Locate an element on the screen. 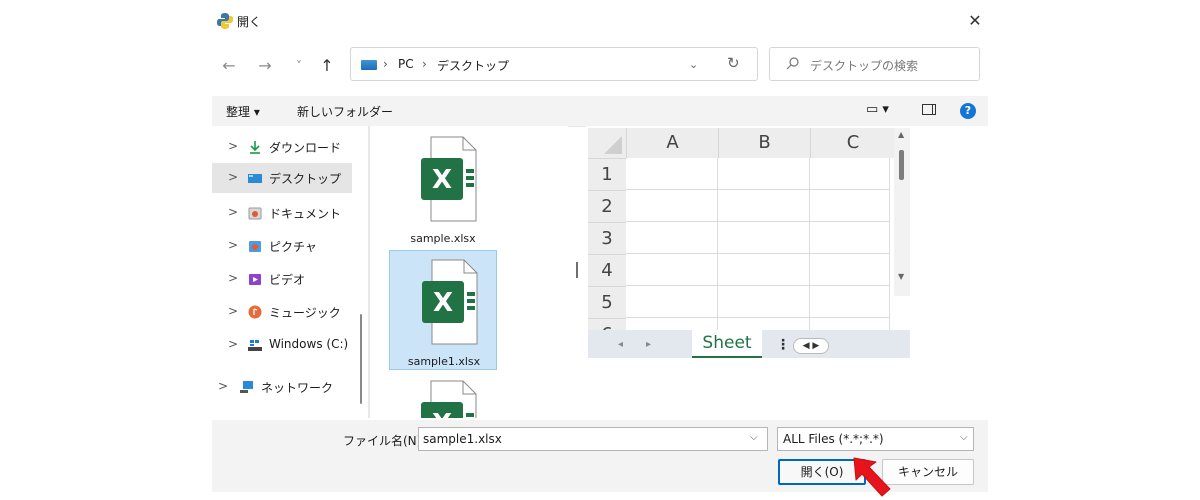  column-header: B is located at coordinates (764, 143).